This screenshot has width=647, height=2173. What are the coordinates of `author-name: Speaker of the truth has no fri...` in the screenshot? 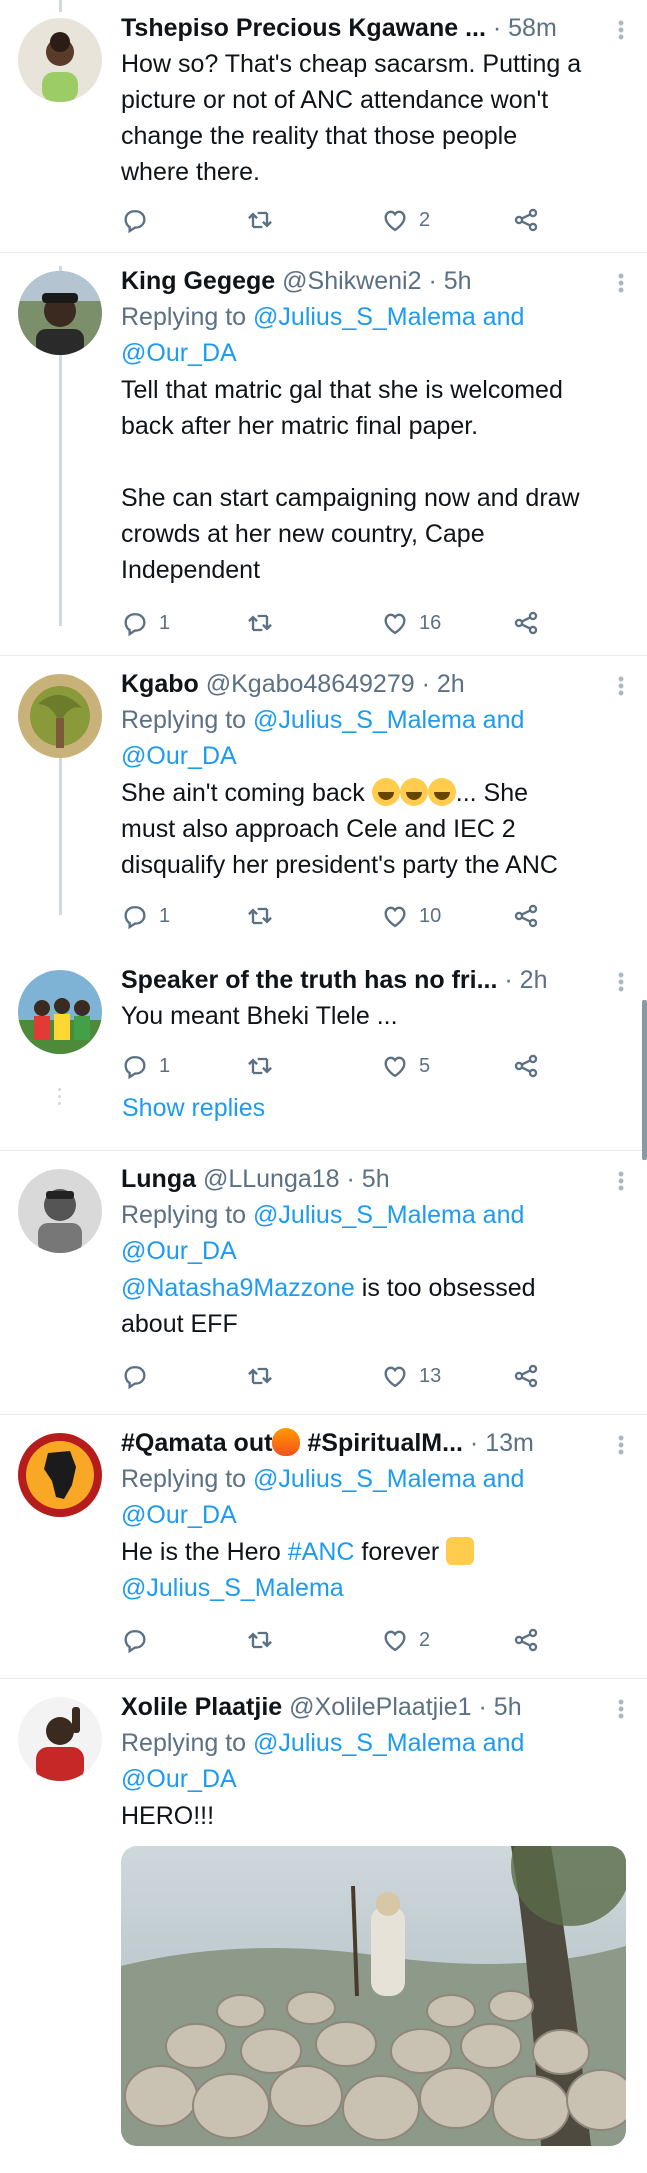 It's located at (309, 980).